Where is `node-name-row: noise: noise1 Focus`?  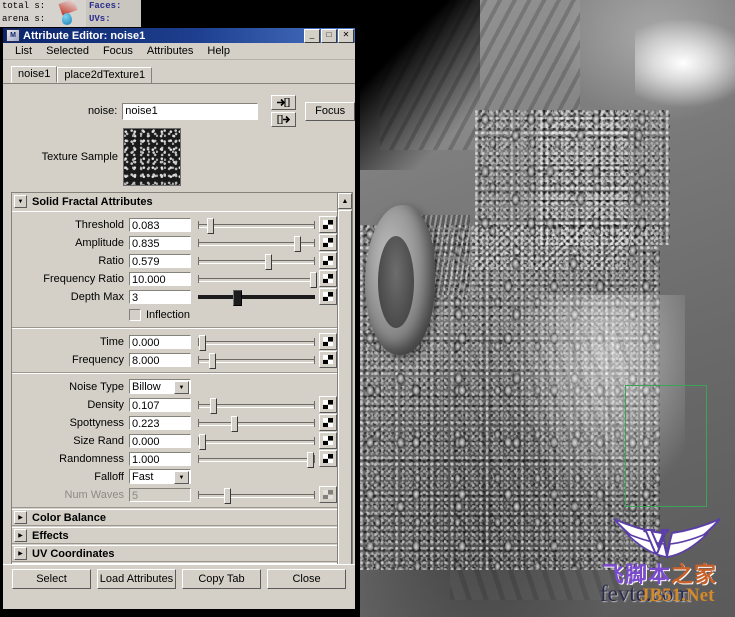 node-name-row: noise: noise1 Focus is located at coordinates (179, 107).